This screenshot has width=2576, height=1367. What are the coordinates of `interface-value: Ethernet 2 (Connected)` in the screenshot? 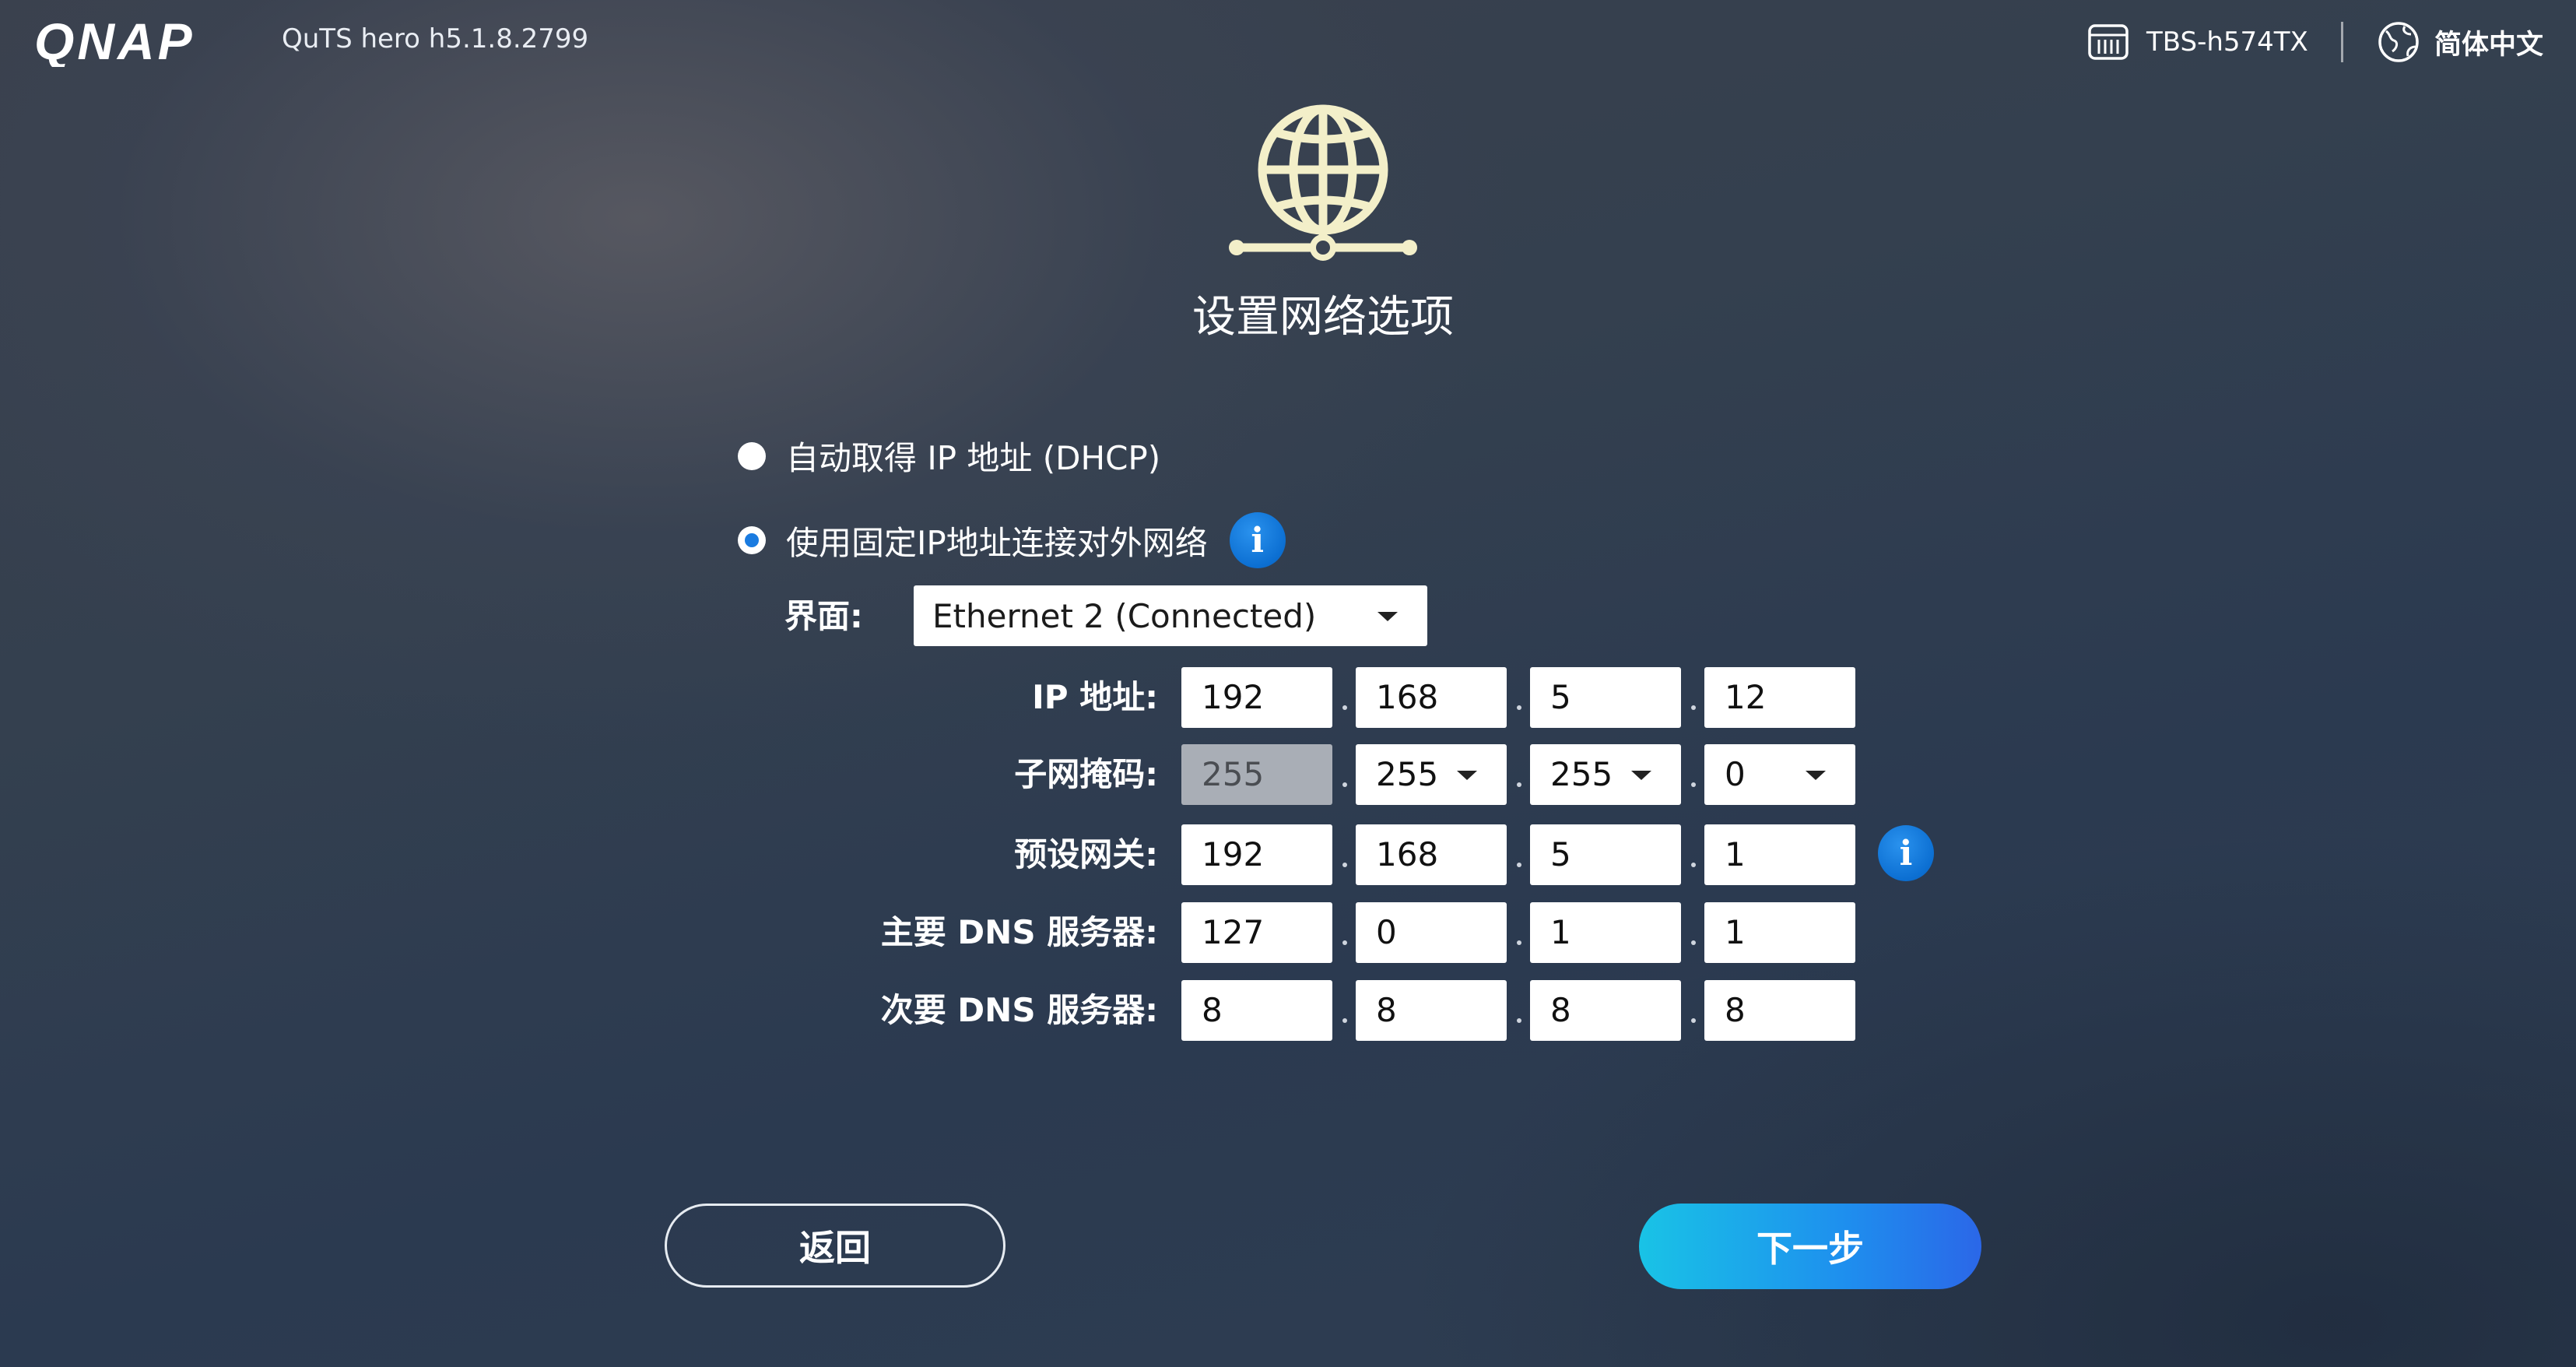 It's located at (1125, 616).